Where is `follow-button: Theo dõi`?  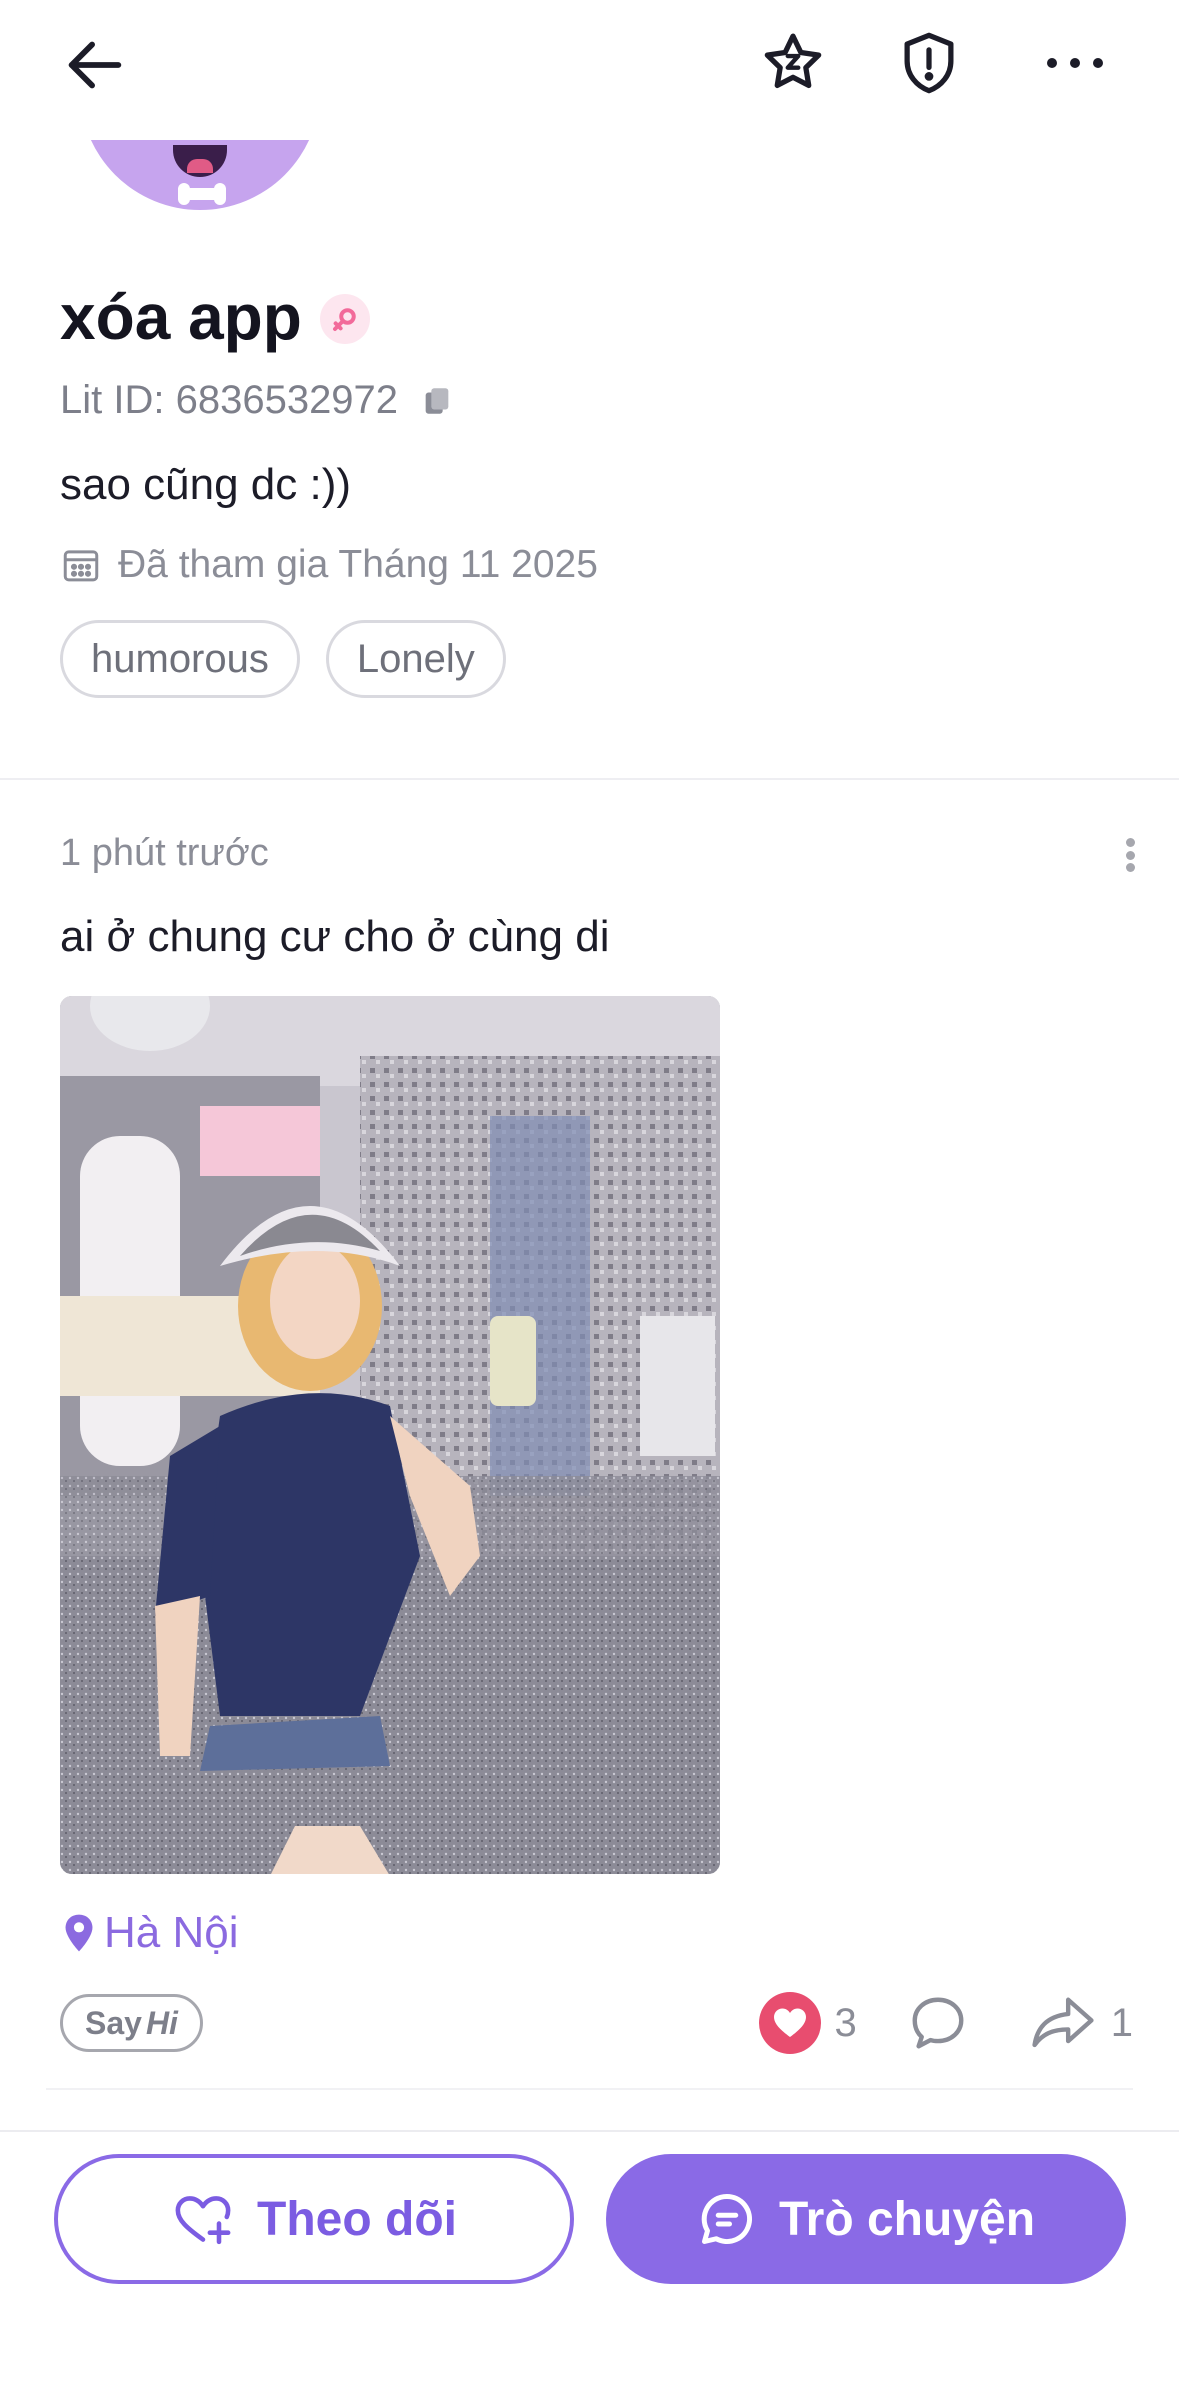
follow-button: Theo dõi is located at coordinates (314, 2219).